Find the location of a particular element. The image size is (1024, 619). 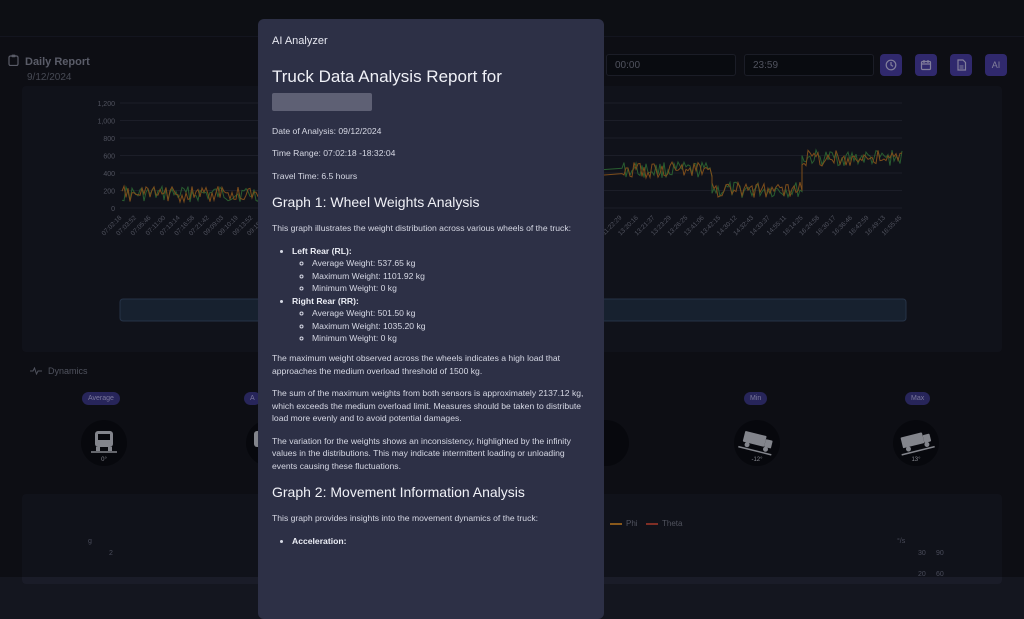

redacted-identifier is located at coordinates (322, 102).